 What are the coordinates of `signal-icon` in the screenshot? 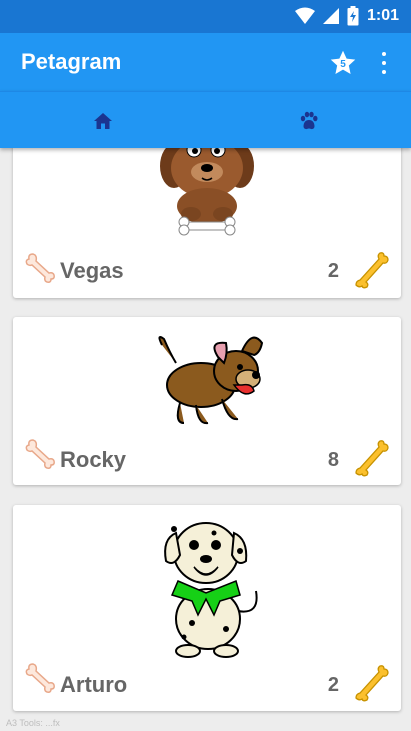 It's located at (330, 16).